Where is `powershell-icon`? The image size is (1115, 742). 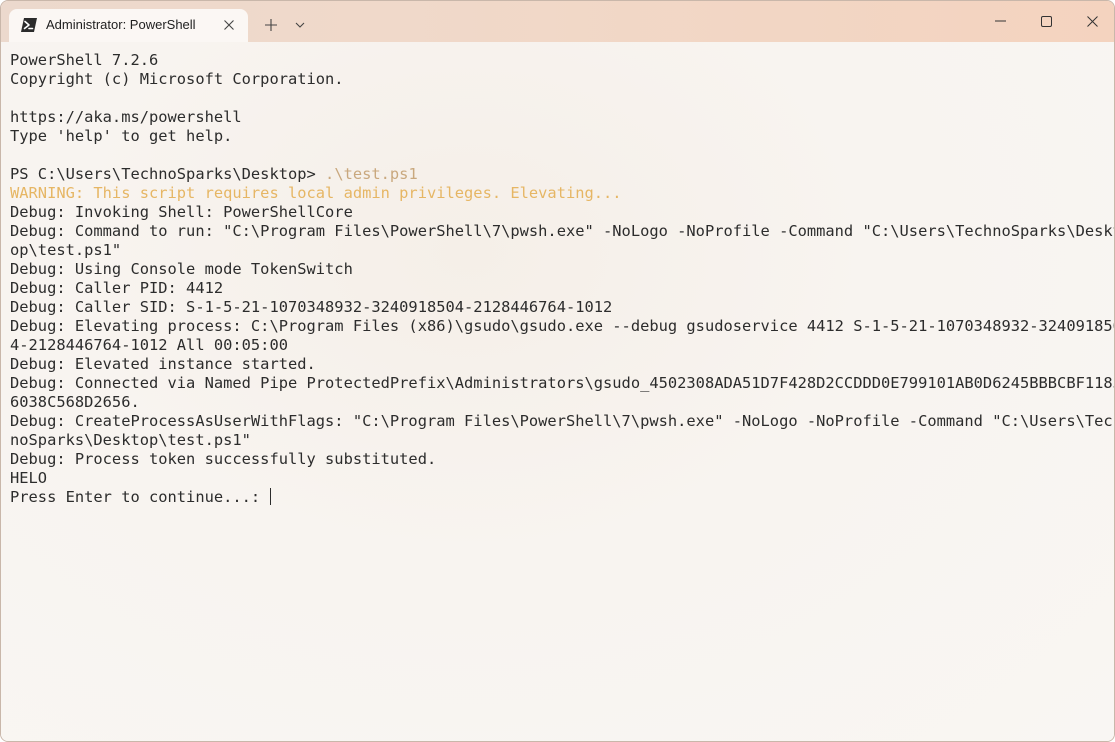 powershell-icon is located at coordinates (29, 25).